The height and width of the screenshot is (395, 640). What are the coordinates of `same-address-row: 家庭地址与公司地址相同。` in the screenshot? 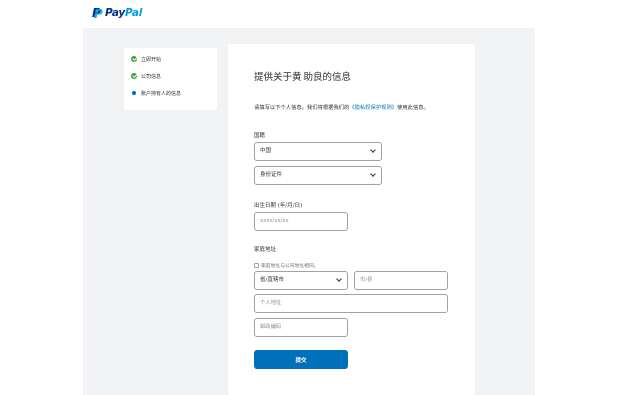 It's located at (286, 265).